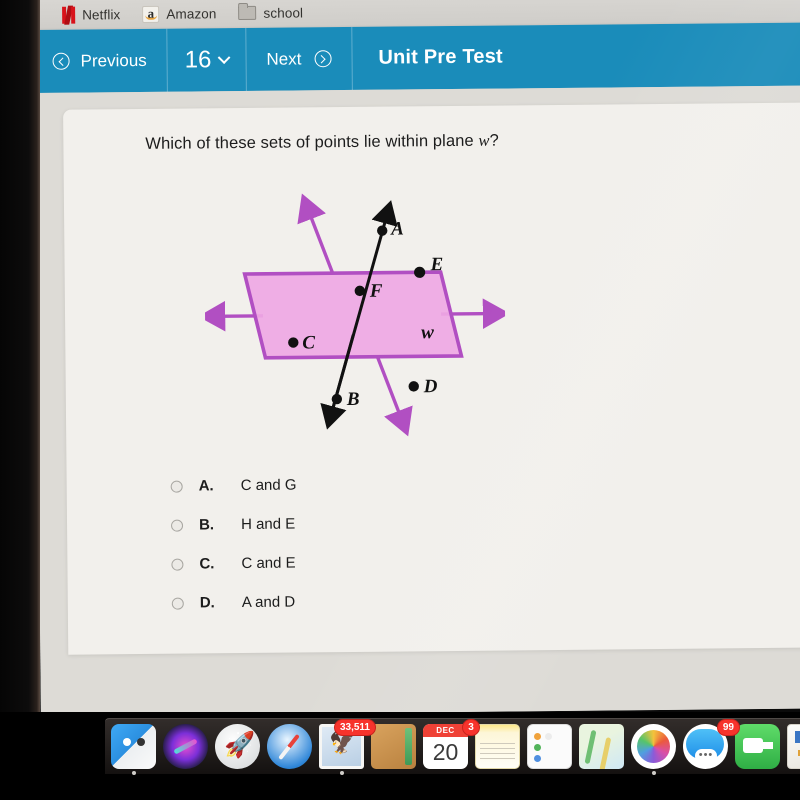 The image size is (800, 800). What do you see at coordinates (268, 602) in the screenshot?
I see `option-text: A and D` at bounding box center [268, 602].